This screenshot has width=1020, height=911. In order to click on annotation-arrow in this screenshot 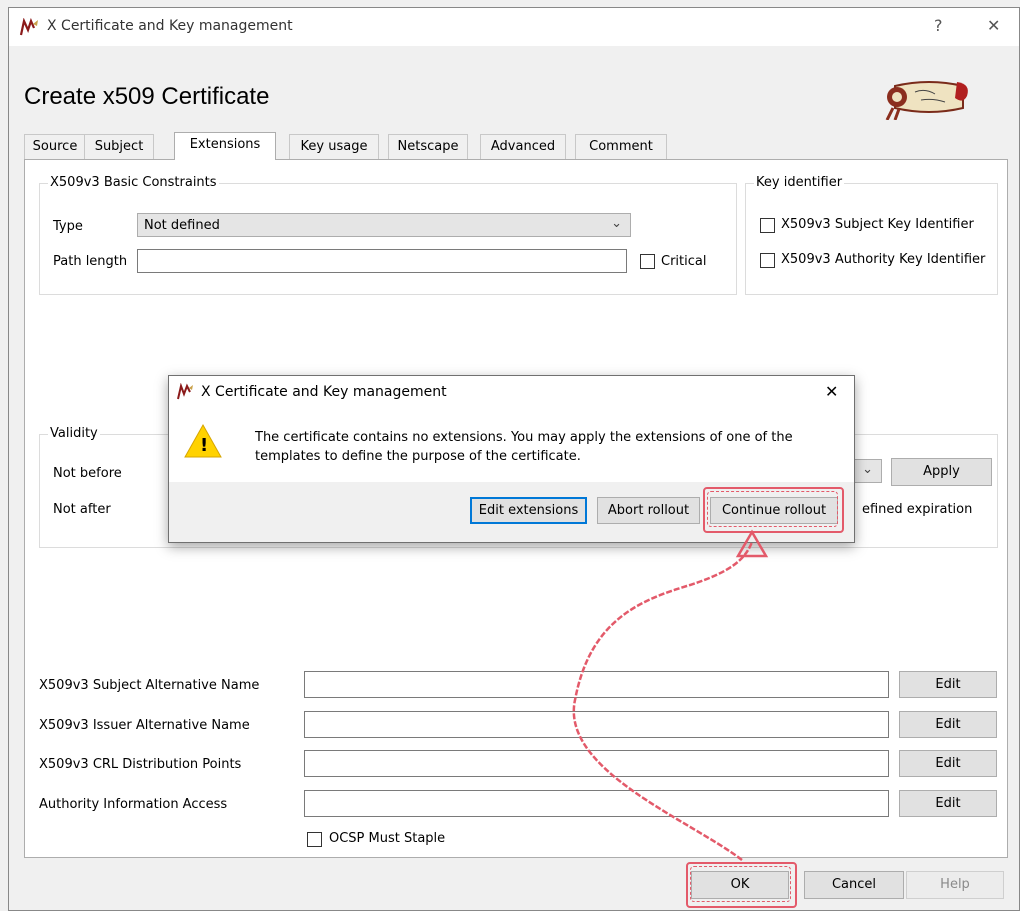, I will do `click(670, 695)`.